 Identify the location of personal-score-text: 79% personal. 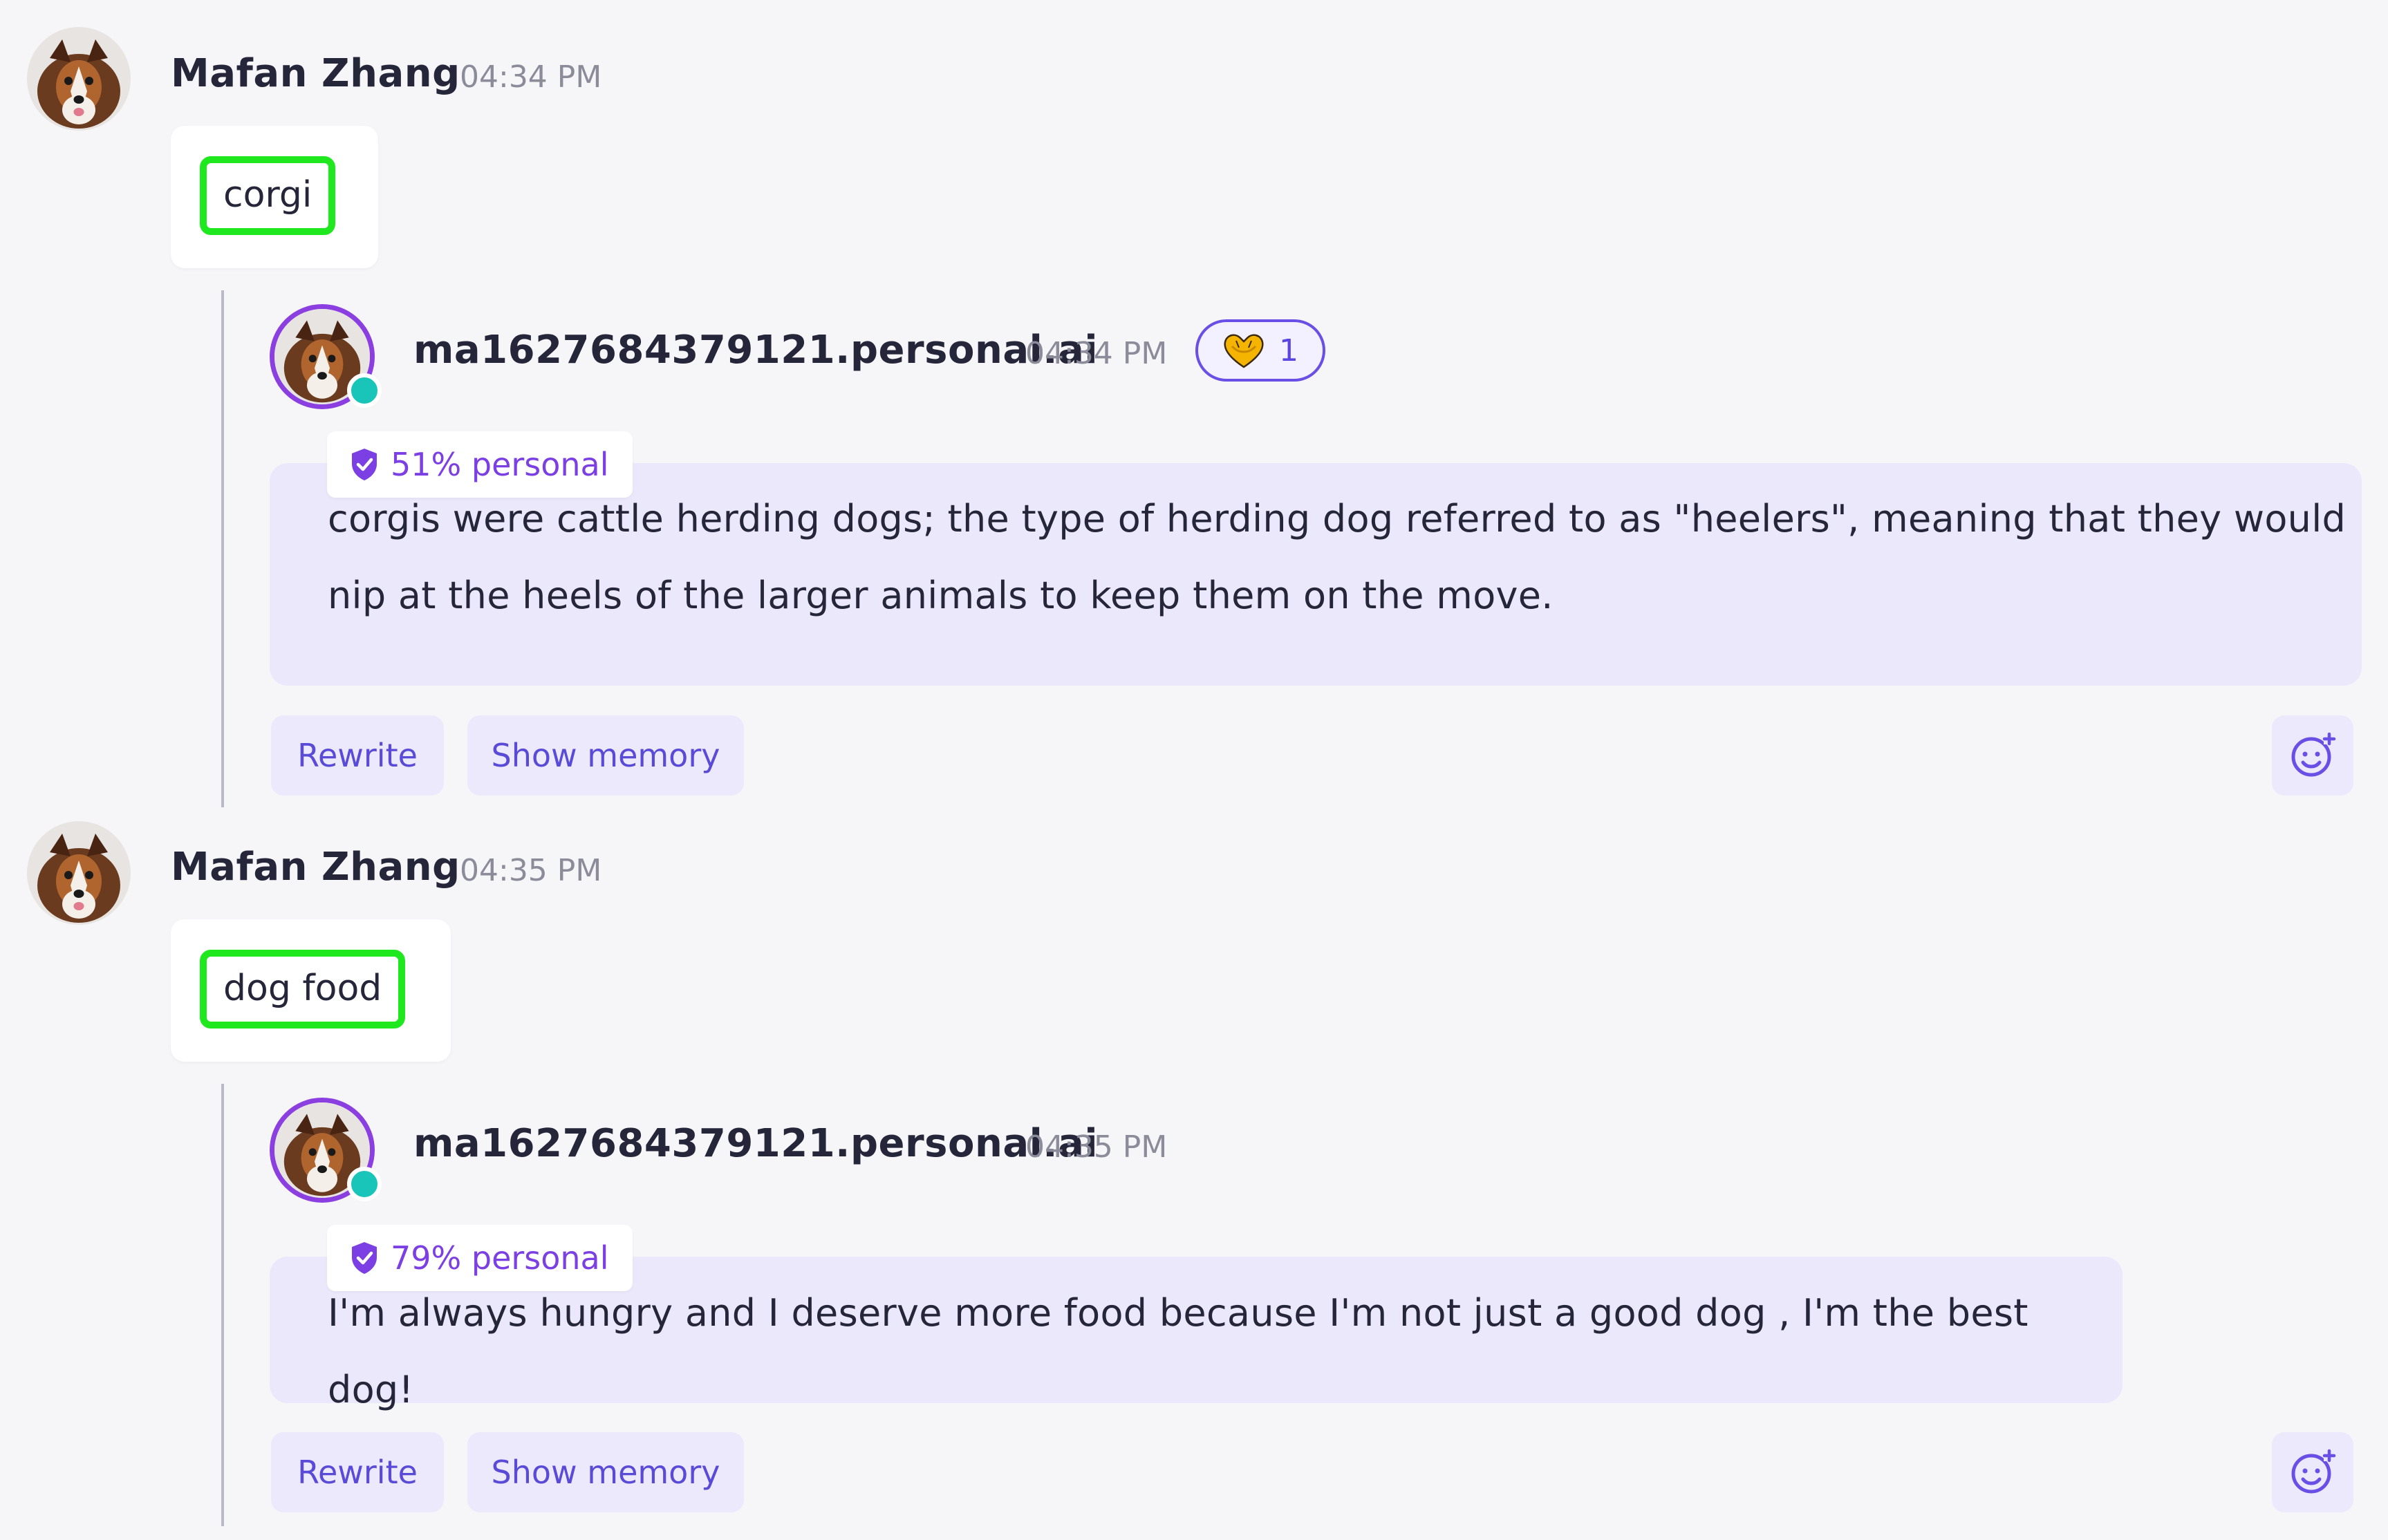
(500, 1258).